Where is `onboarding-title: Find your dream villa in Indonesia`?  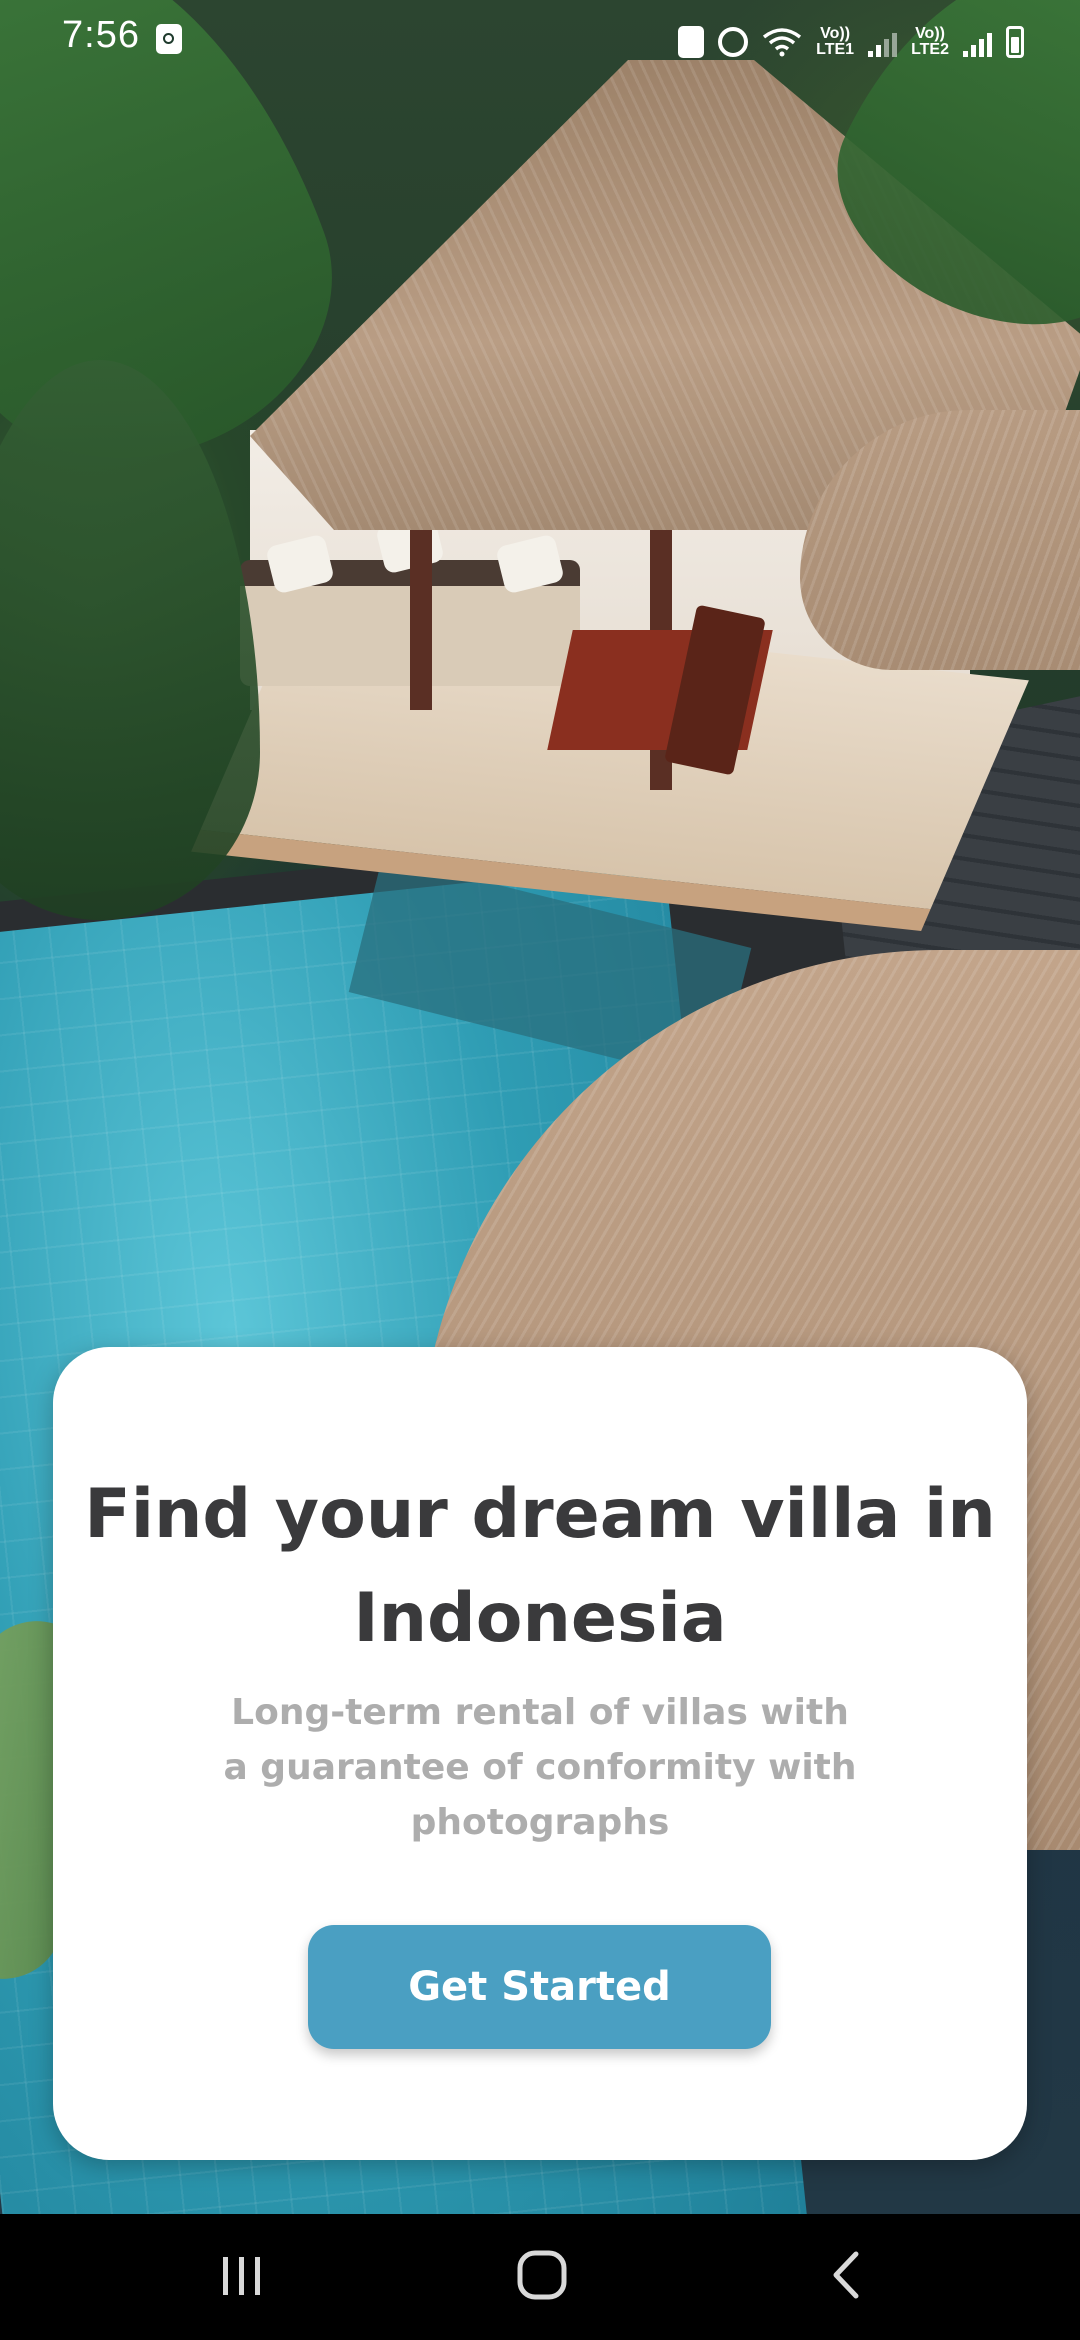 onboarding-title: Find your dream villa in Indonesia is located at coordinates (540, 1567).